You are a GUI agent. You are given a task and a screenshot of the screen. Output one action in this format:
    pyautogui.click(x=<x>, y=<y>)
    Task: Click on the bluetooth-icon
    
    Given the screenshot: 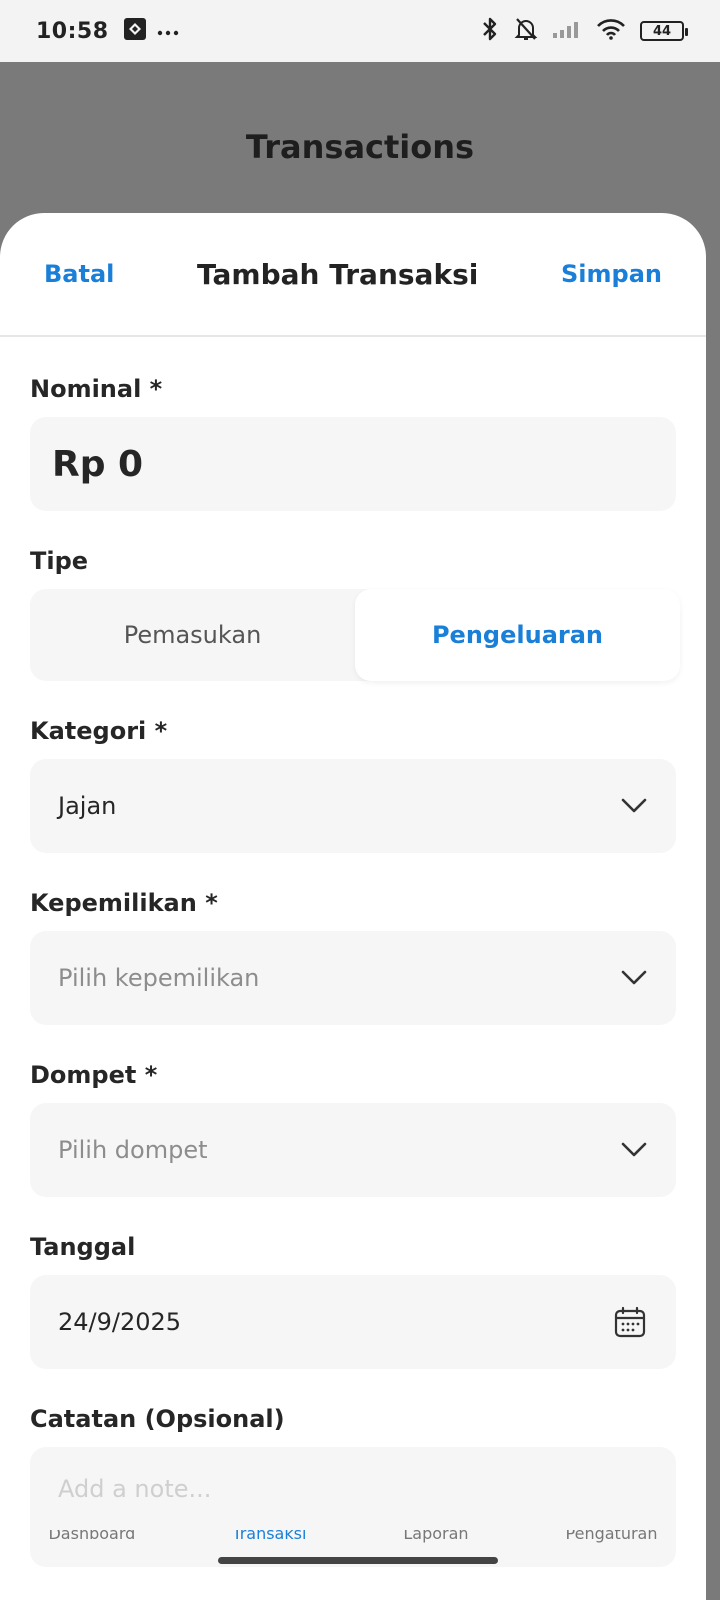 What is the action you would take?
    pyautogui.click(x=490, y=31)
    